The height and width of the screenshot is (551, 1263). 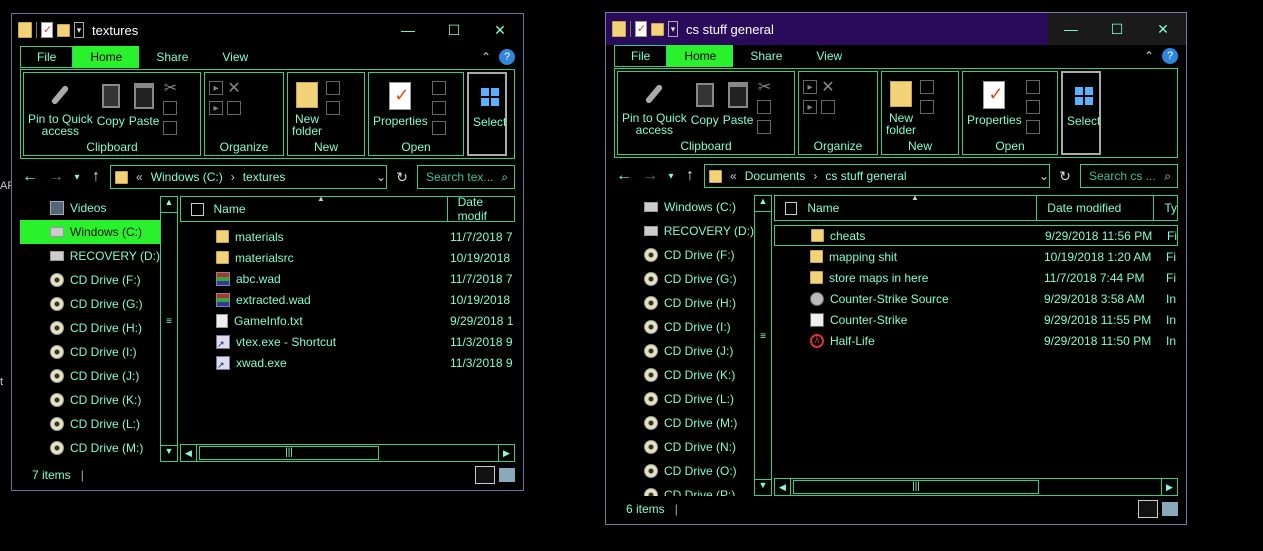 What do you see at coordinates (1032, 87) in the screenshot?
I see `open-icon` at bounding box center [1032, 87].